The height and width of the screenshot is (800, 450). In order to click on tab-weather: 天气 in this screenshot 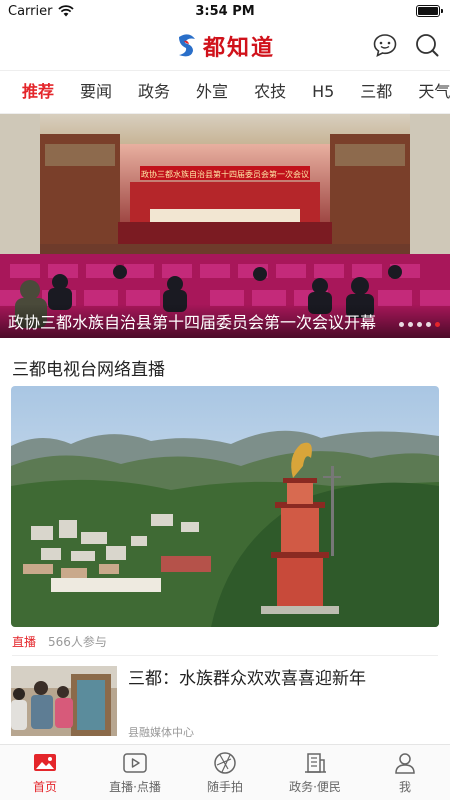, I will do `click(427, 92)`.